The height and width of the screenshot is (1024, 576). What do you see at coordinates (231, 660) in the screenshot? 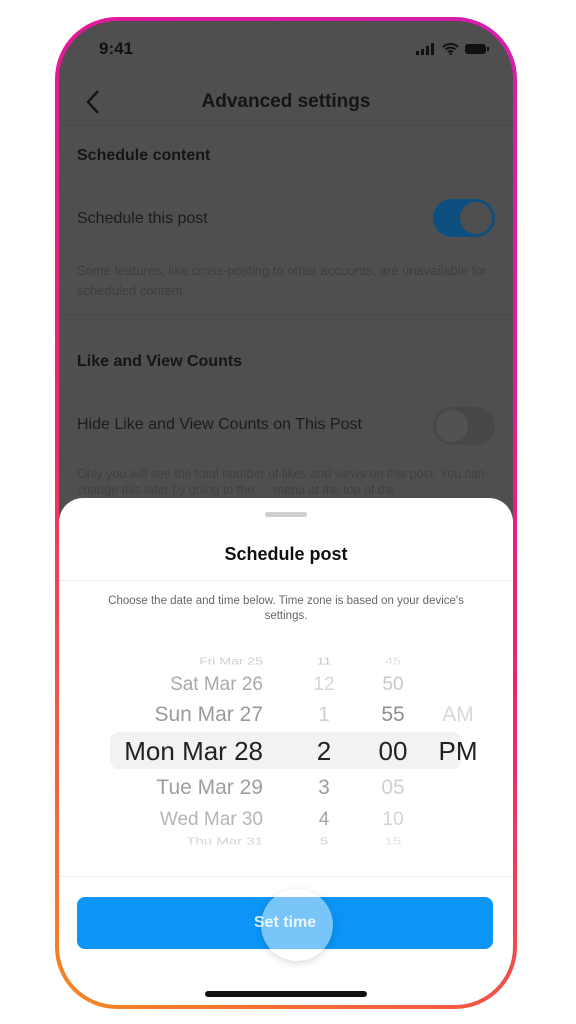
I see `picker-date: Fri Mar 25` at bounding box center [231, 660].